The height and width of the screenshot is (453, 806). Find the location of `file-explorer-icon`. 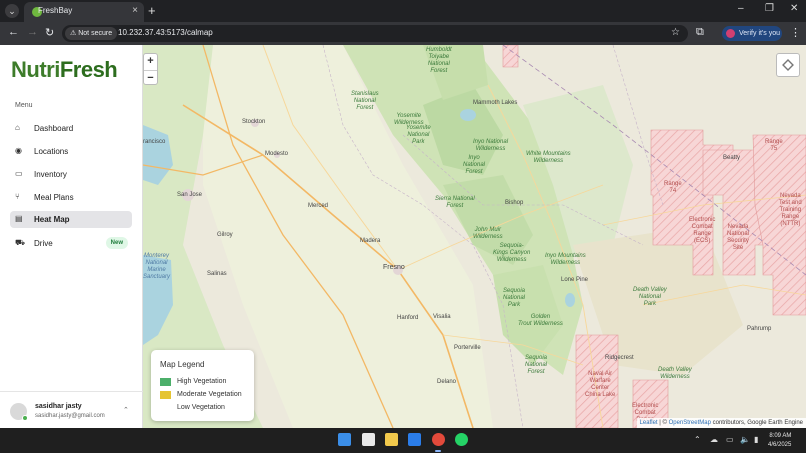

file-explorer-icon is located at coordinates (391, 439).